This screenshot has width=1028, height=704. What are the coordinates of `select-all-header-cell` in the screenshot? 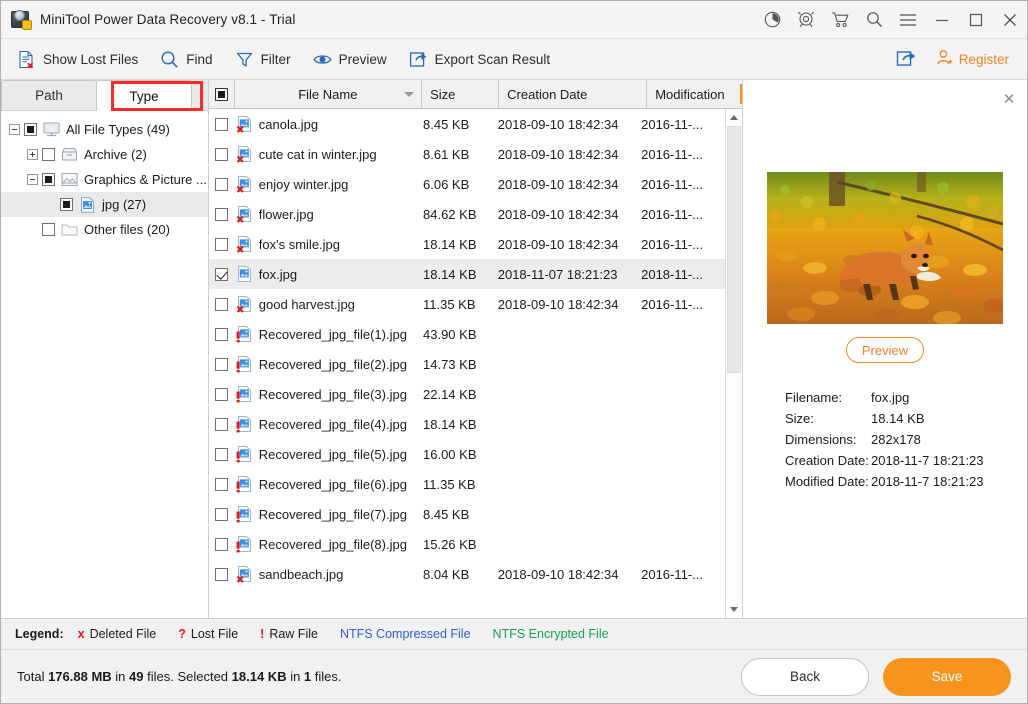 It's located at (222, 94).